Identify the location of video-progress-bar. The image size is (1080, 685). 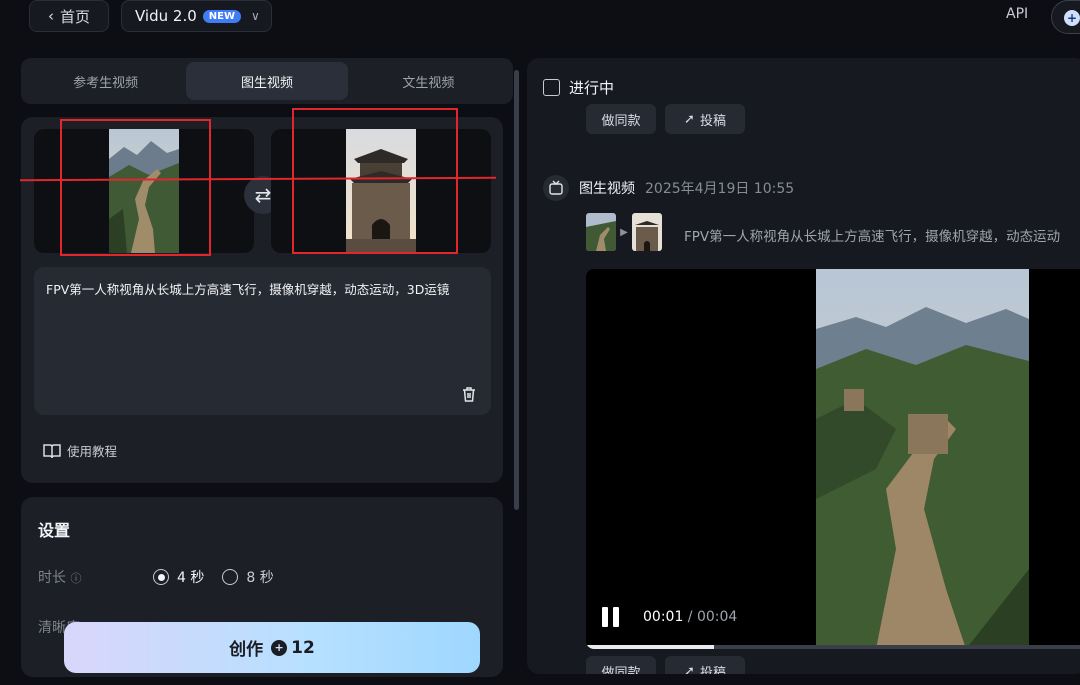
(833, 647).